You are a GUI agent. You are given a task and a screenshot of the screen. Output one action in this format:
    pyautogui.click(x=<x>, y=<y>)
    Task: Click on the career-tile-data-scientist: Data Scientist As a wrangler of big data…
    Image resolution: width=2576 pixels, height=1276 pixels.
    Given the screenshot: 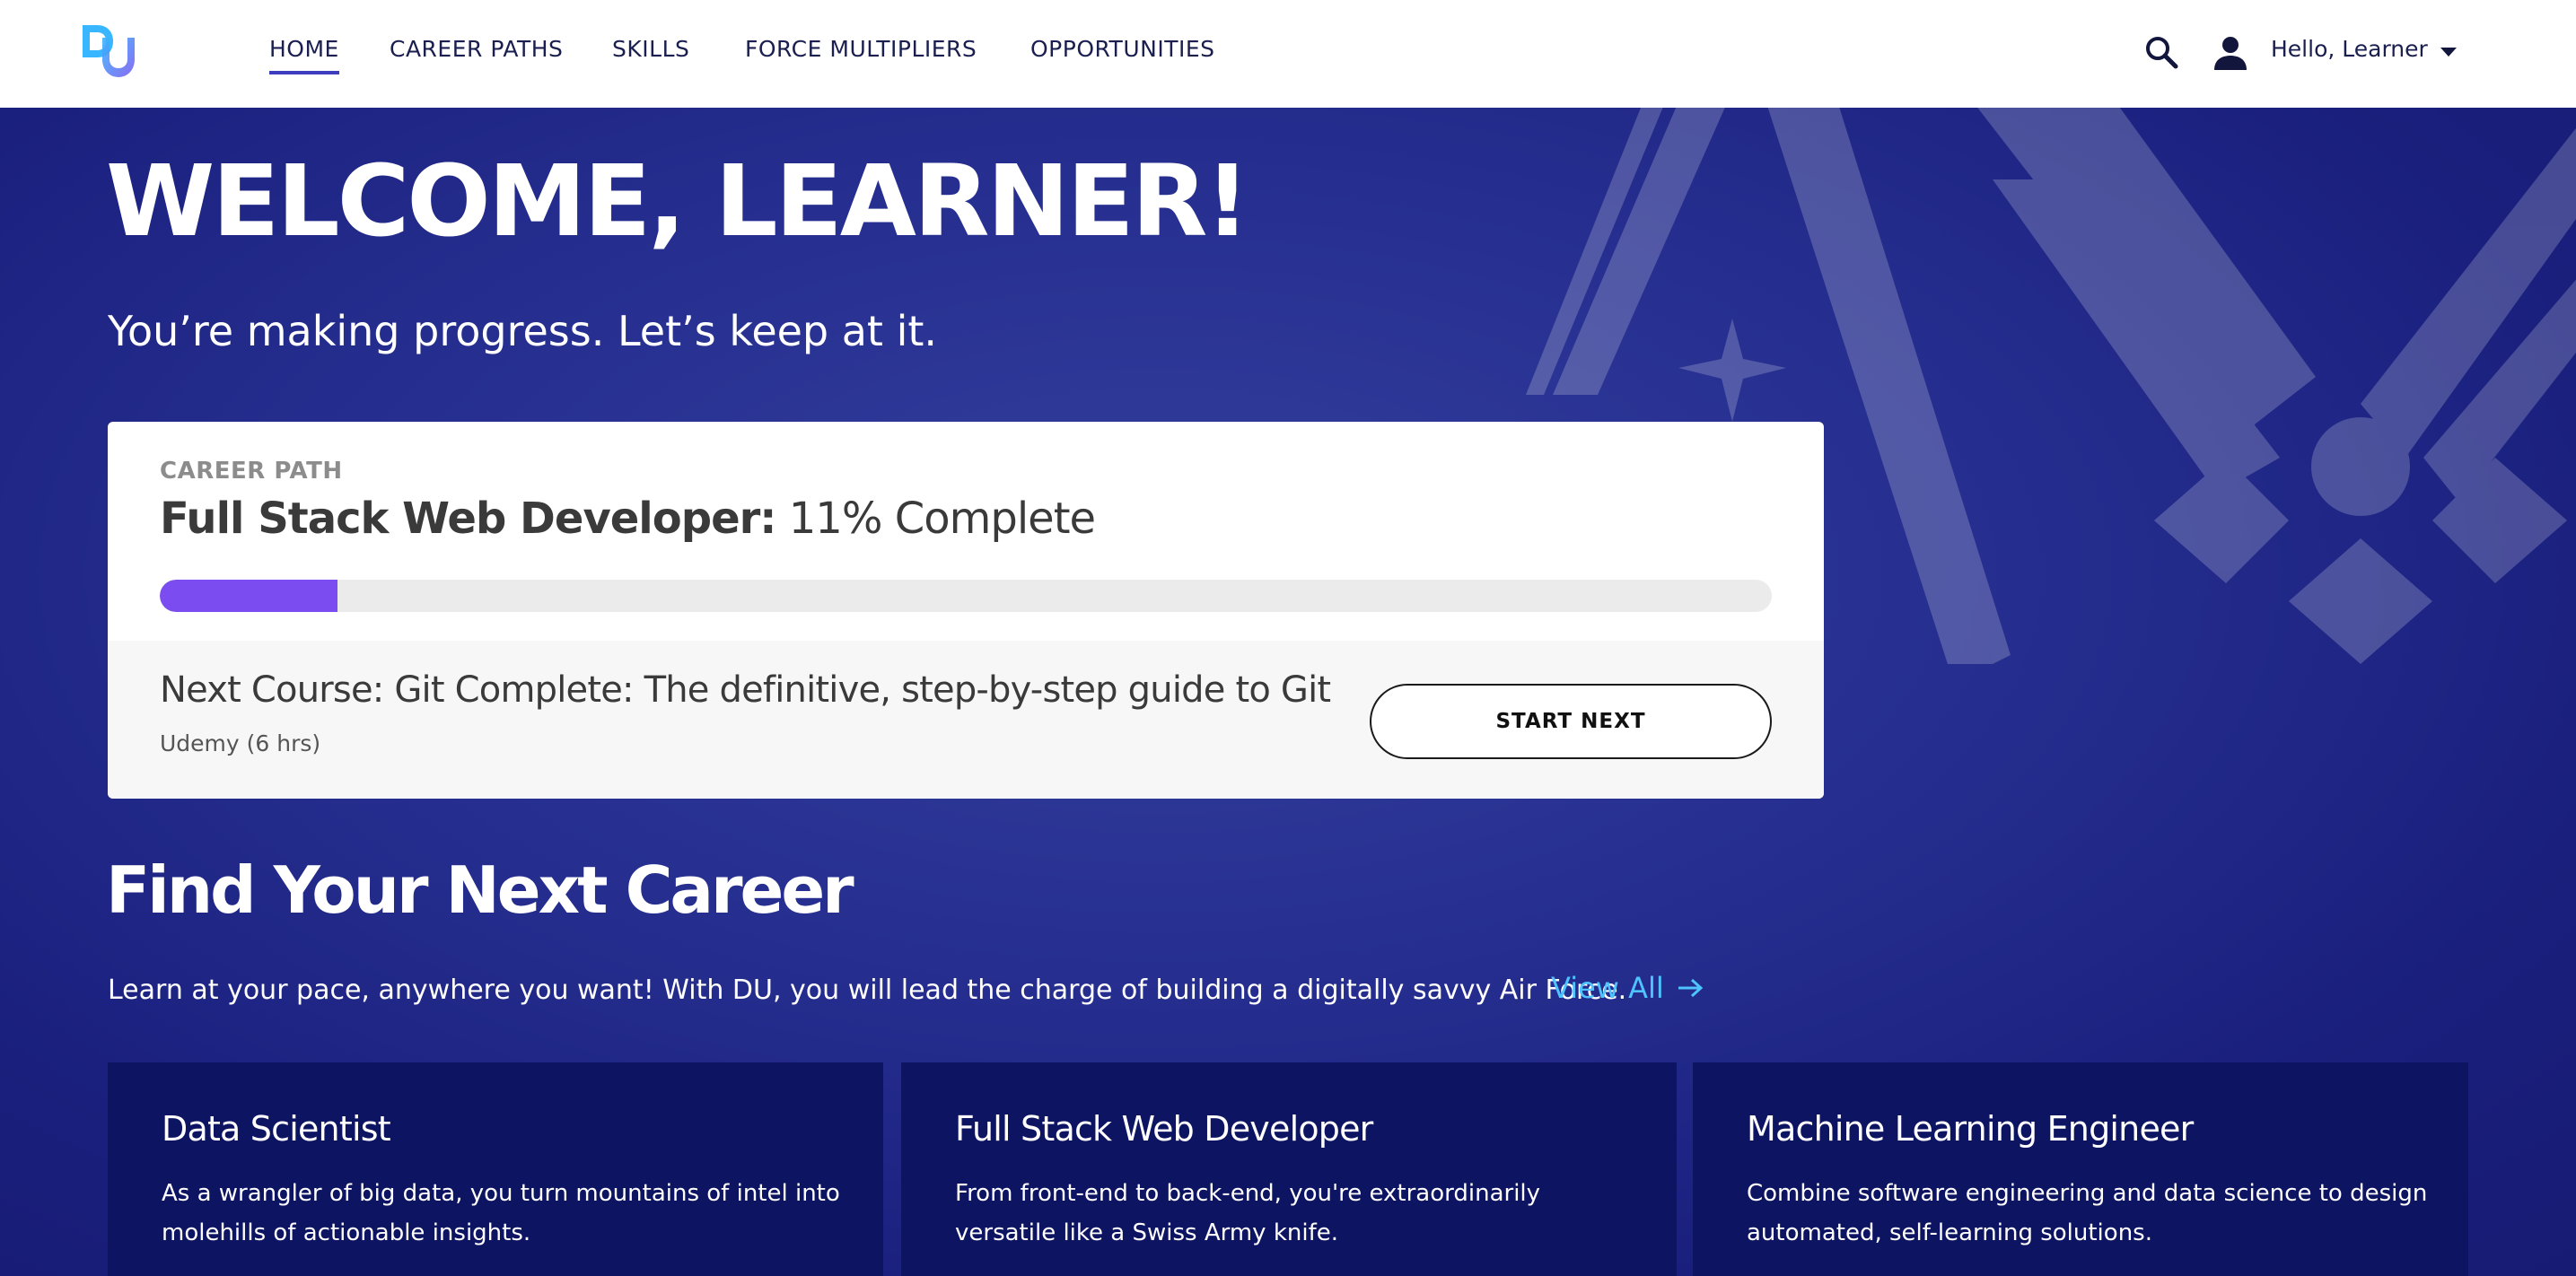 What is the action you would take?
    pyautogui.click(x=495, y=1169)
    